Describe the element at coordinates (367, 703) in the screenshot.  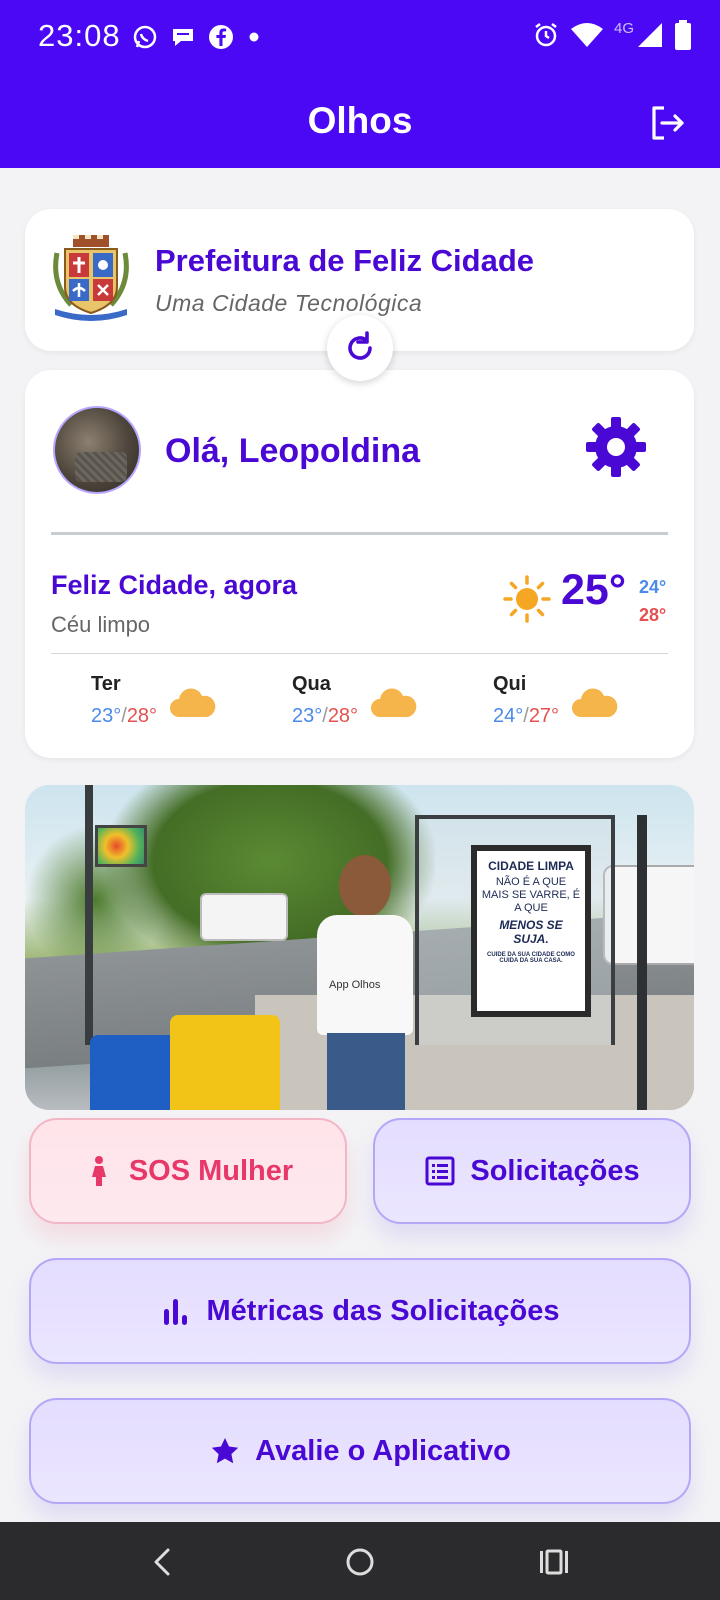
I see `forecast-day: Qua 23°/28°` at that location.